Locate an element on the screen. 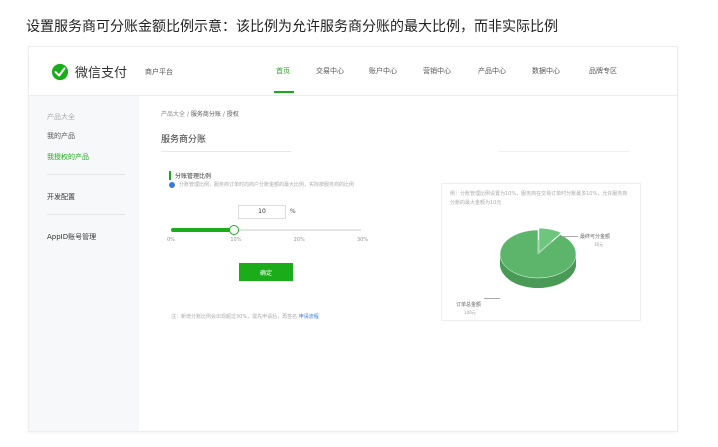 The height and width of the screenshot is (447, 718). apply-process-link: 申请流程 is located at coordinates (309, 317).